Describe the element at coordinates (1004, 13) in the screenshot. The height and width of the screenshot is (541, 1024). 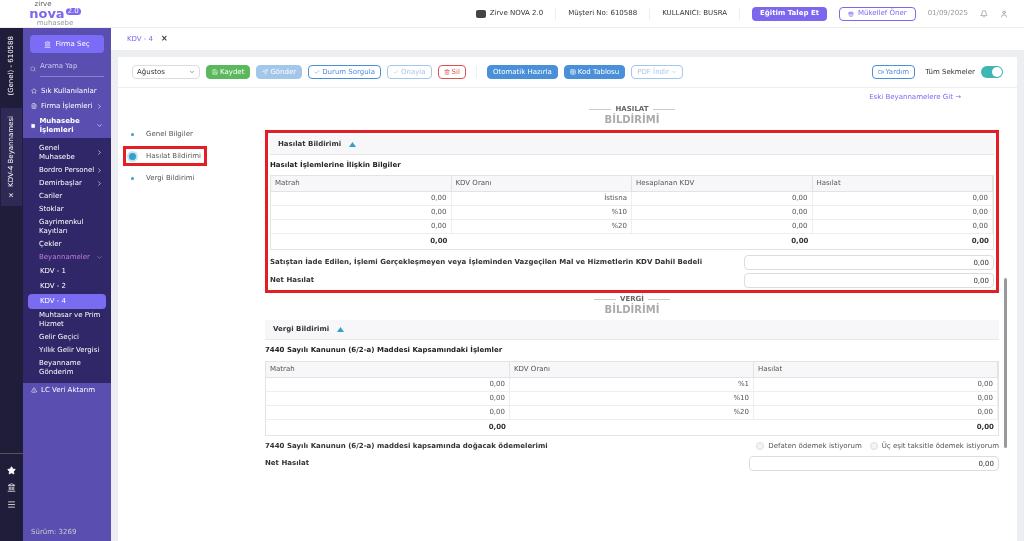
I see `user-icon` at that location.